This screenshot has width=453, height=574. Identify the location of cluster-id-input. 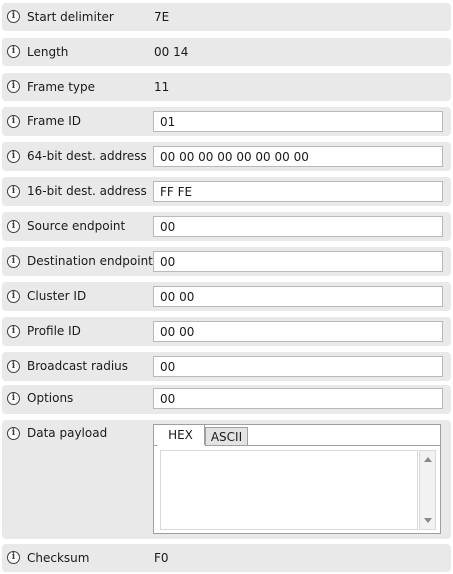
(298, 296).